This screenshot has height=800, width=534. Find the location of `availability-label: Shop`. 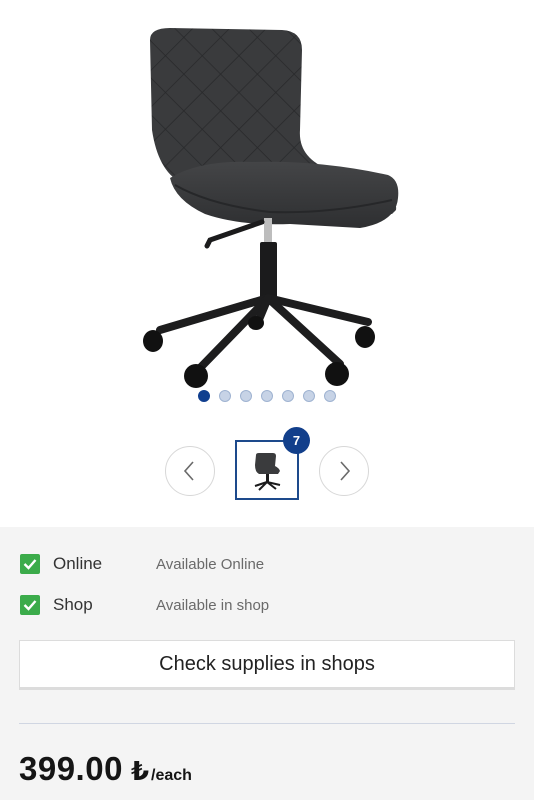

availability-label: Shop is located at coordinates (73, 604).